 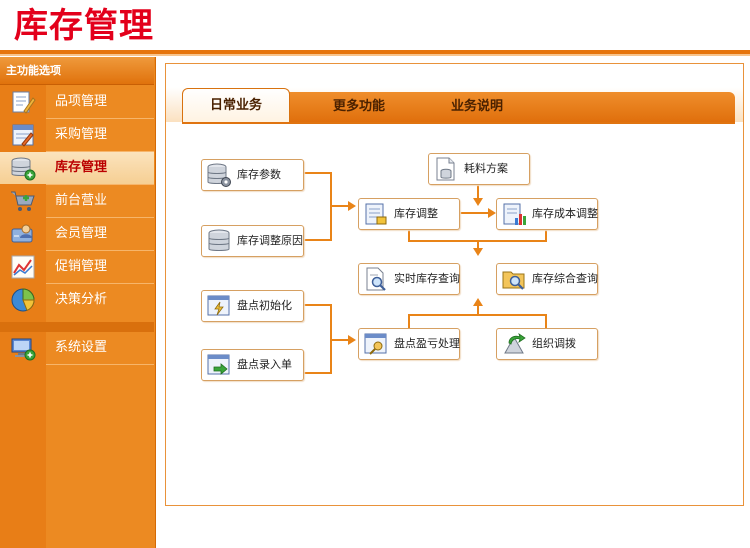 I want to click on node-label: 库存成本调整, so click(x=565, y=213).